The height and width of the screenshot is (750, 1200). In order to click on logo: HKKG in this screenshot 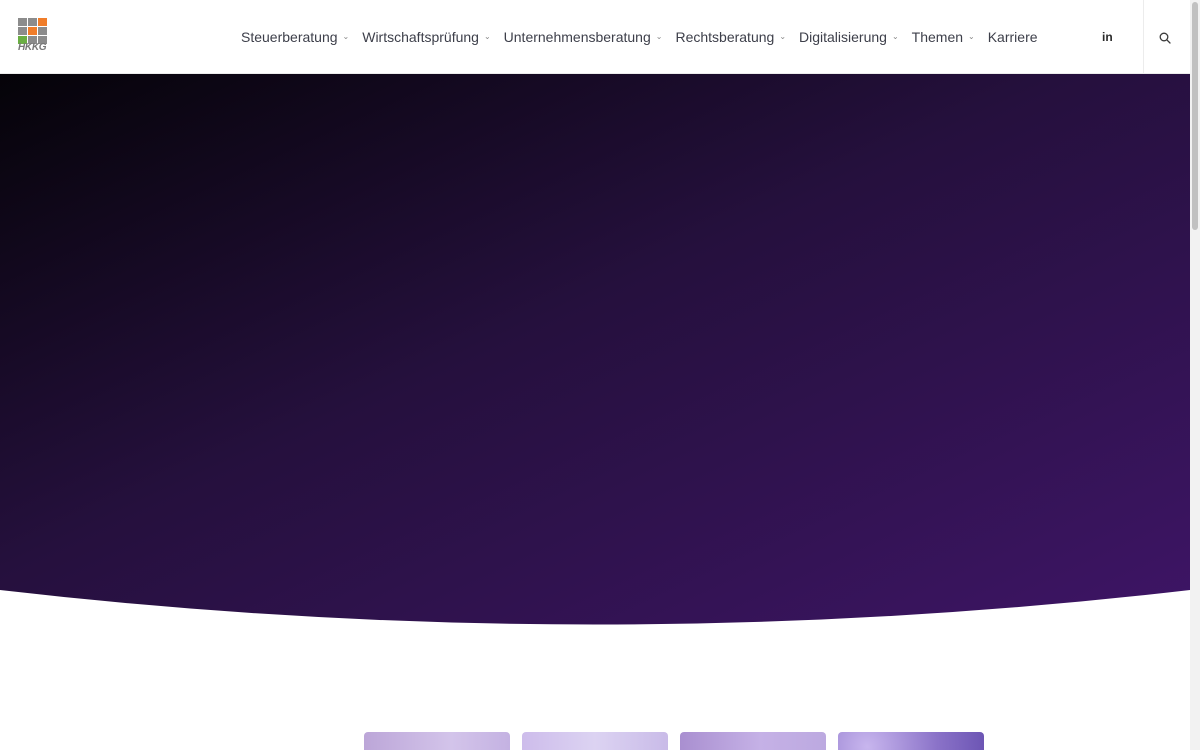, I will do `click(34, 36)`.